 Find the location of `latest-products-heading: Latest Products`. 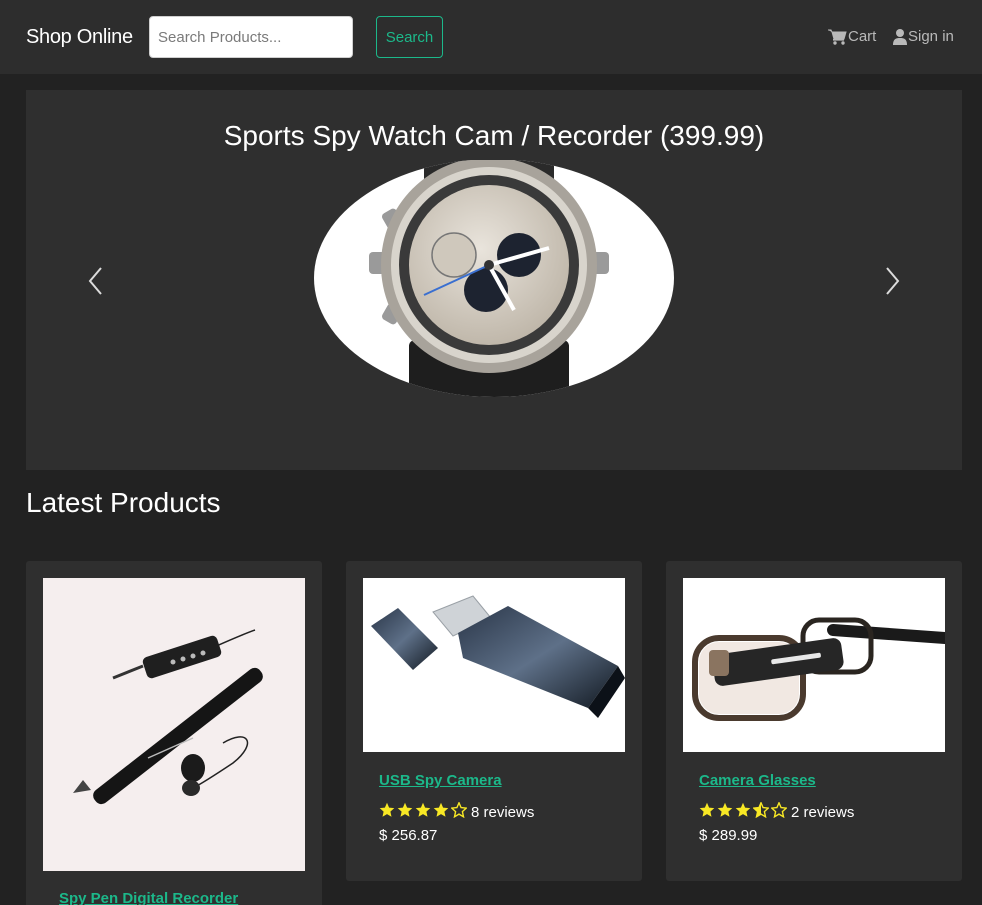

latest-products-heading: Latest Products is located at coordinates (123, 502).